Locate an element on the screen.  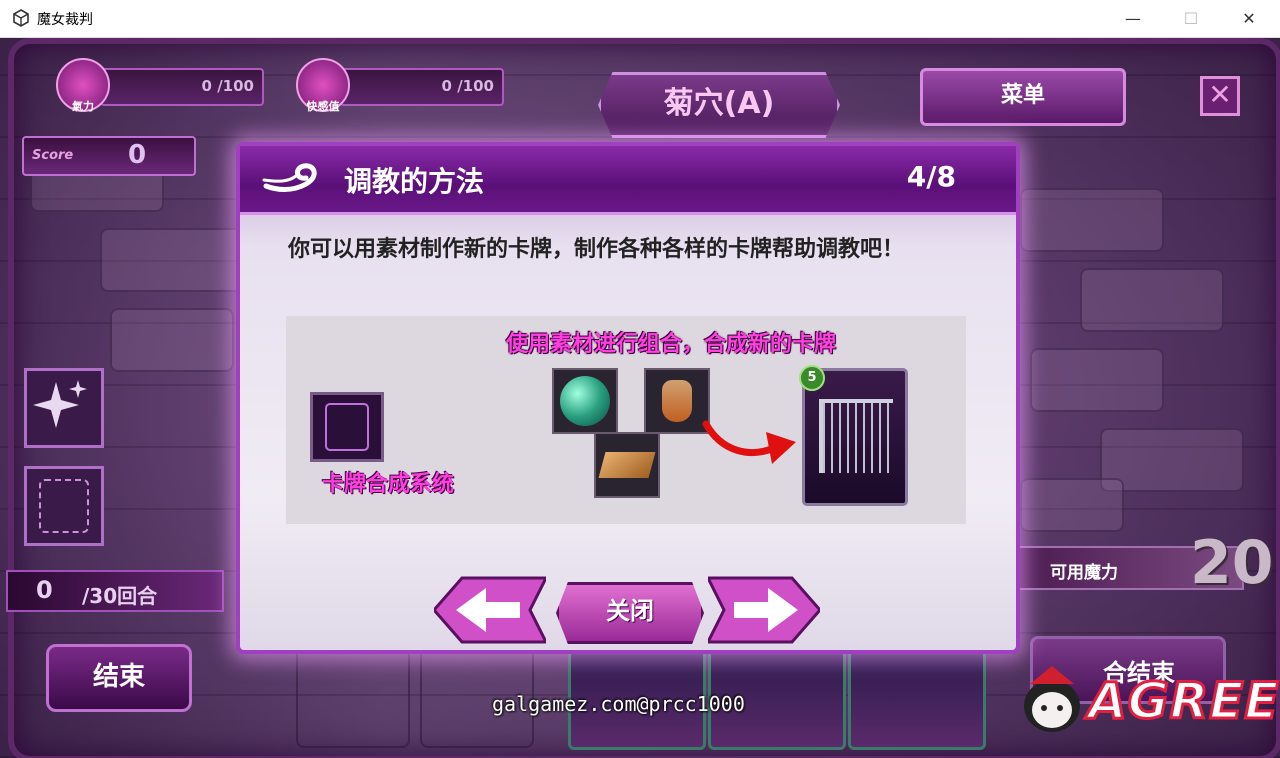
stage-title: 菊穴(A) is located at coordinates (719, 103).